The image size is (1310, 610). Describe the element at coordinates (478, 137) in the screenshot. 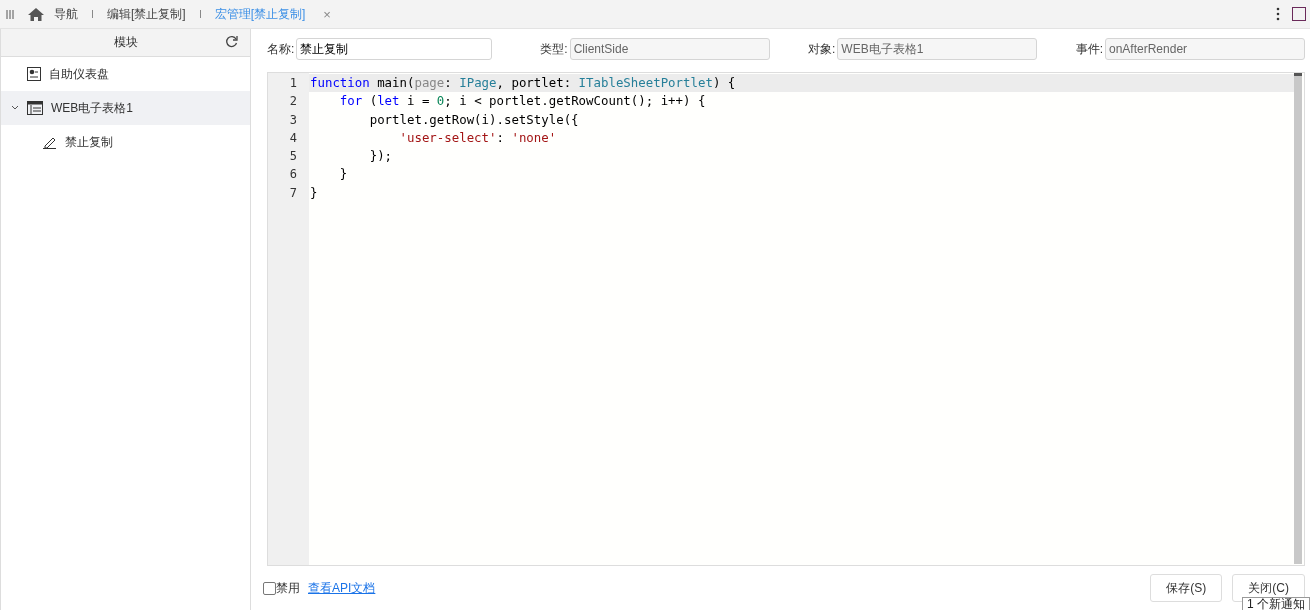

I see `code-line: 'user-select': 'none'` at that location.